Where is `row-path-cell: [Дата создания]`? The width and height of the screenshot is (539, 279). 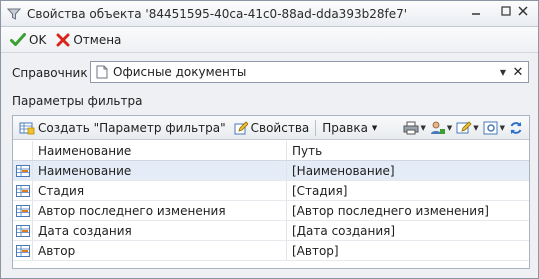 row-path-cell: [Дата создания] is located at coordinates (344, 230).